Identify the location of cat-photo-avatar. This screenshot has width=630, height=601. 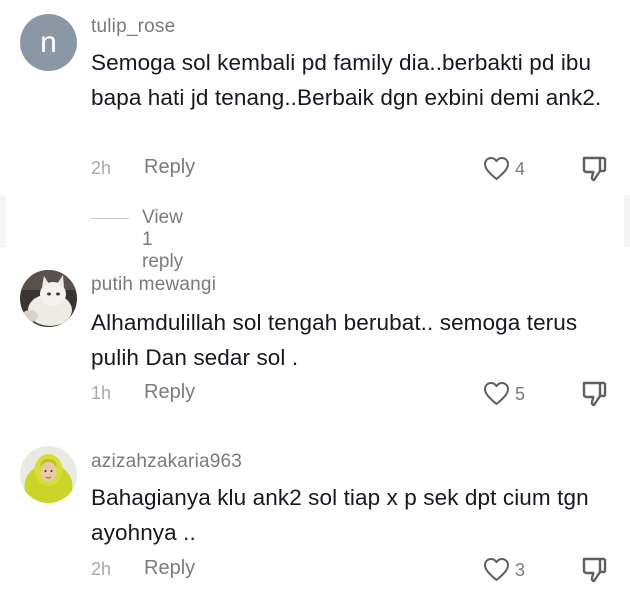
(48, 298).